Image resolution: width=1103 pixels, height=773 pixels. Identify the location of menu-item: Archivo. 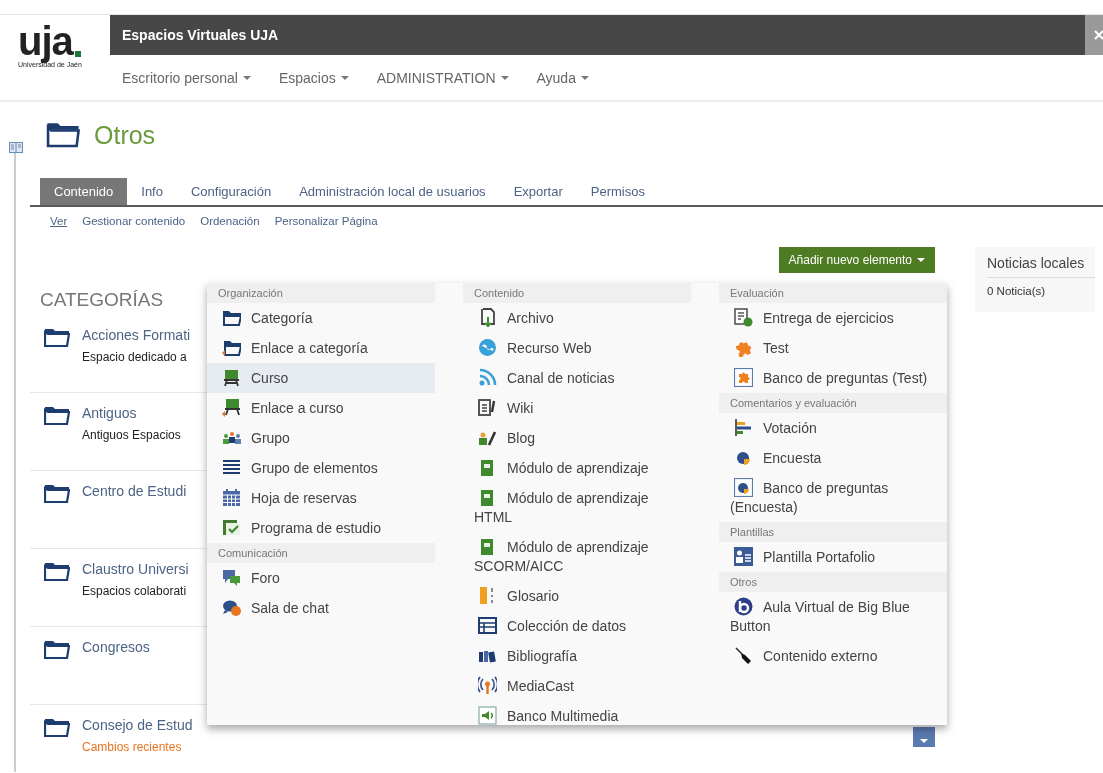
(574, 318).